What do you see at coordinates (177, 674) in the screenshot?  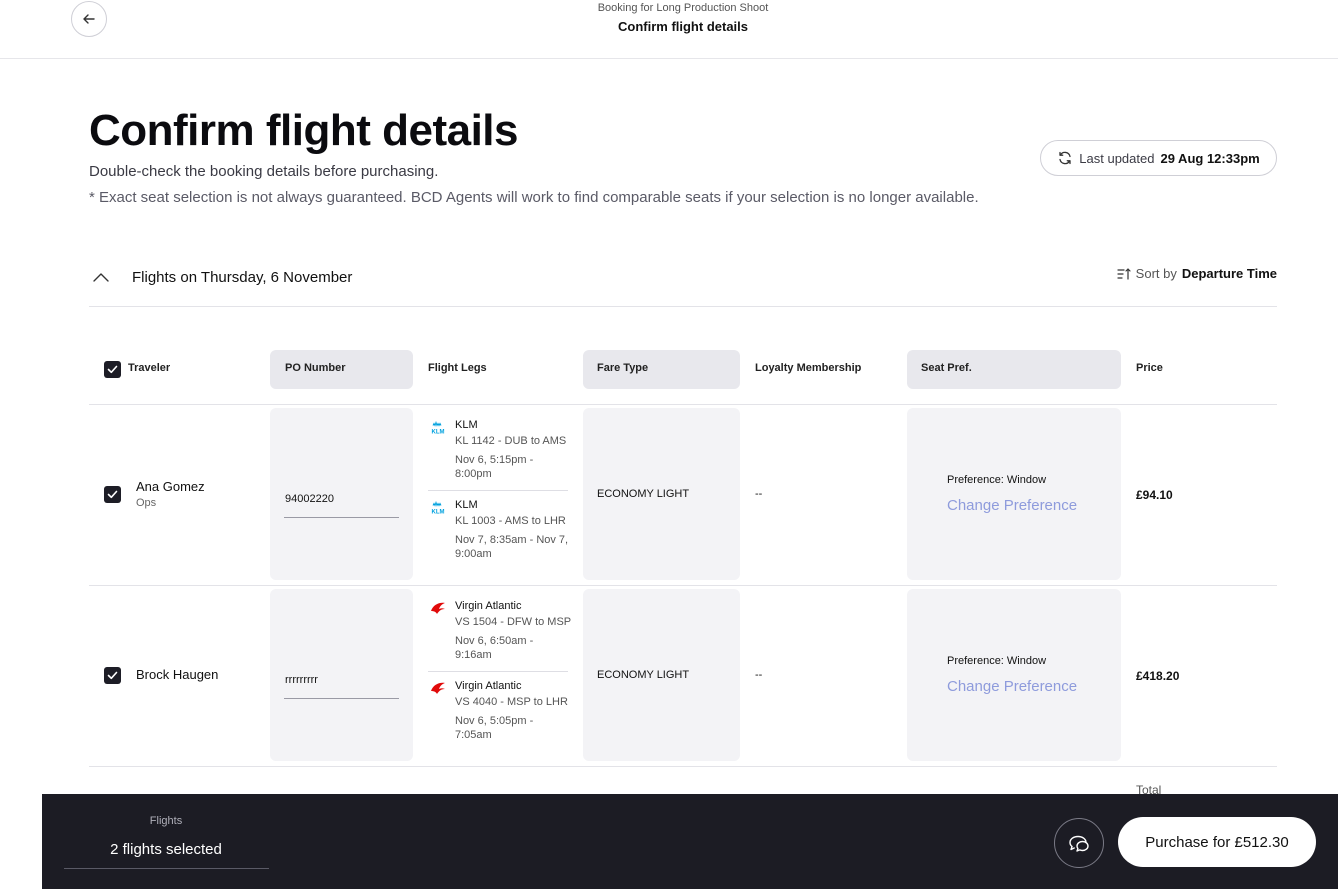 I see `traveler-name: Brock Haugen` at bounding box center [177, 674].